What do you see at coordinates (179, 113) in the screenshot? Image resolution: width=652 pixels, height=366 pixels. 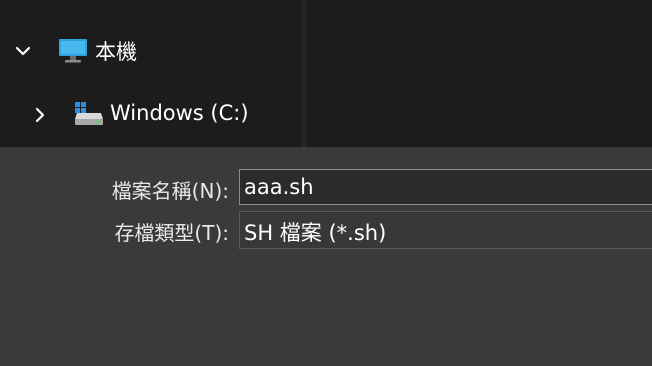 I see `tree-item-label: Windows (C:)` at bounding box center [179, 113].